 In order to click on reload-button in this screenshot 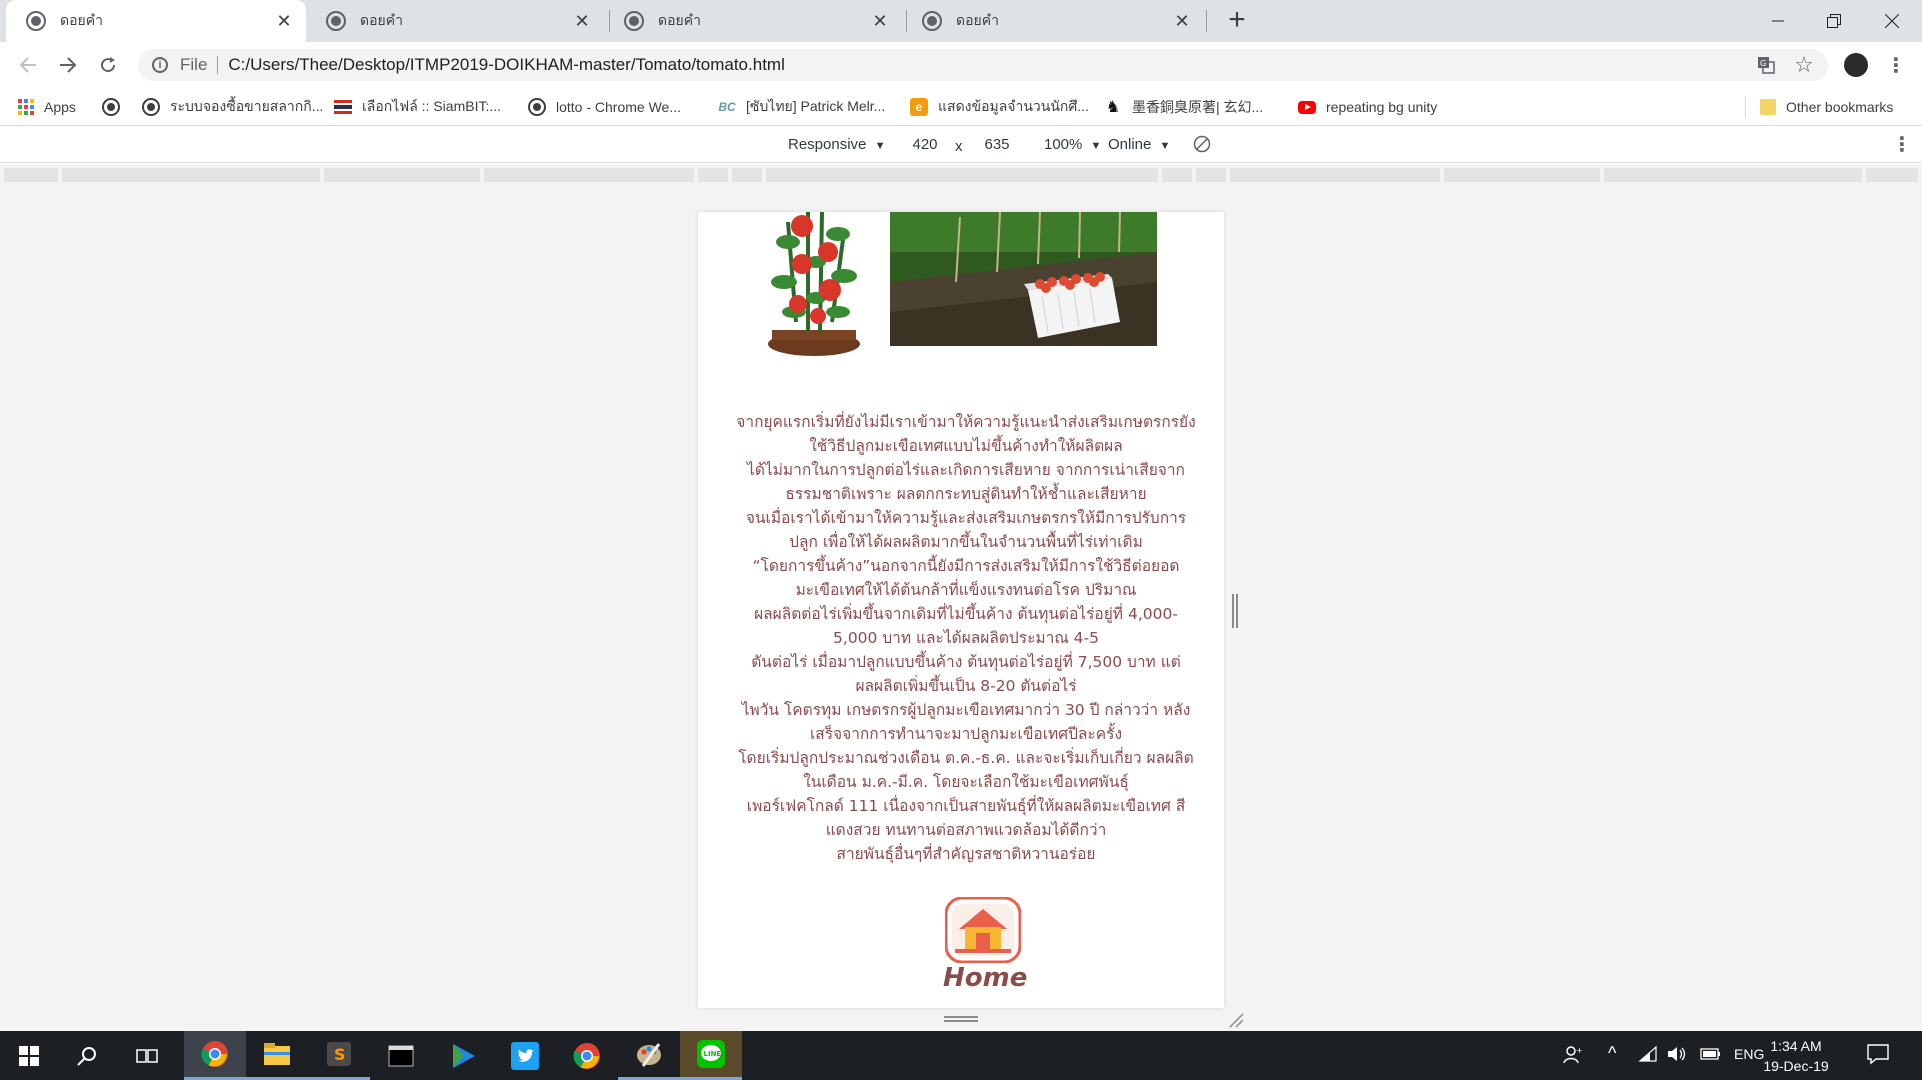, I will do `click(108, 65)`.